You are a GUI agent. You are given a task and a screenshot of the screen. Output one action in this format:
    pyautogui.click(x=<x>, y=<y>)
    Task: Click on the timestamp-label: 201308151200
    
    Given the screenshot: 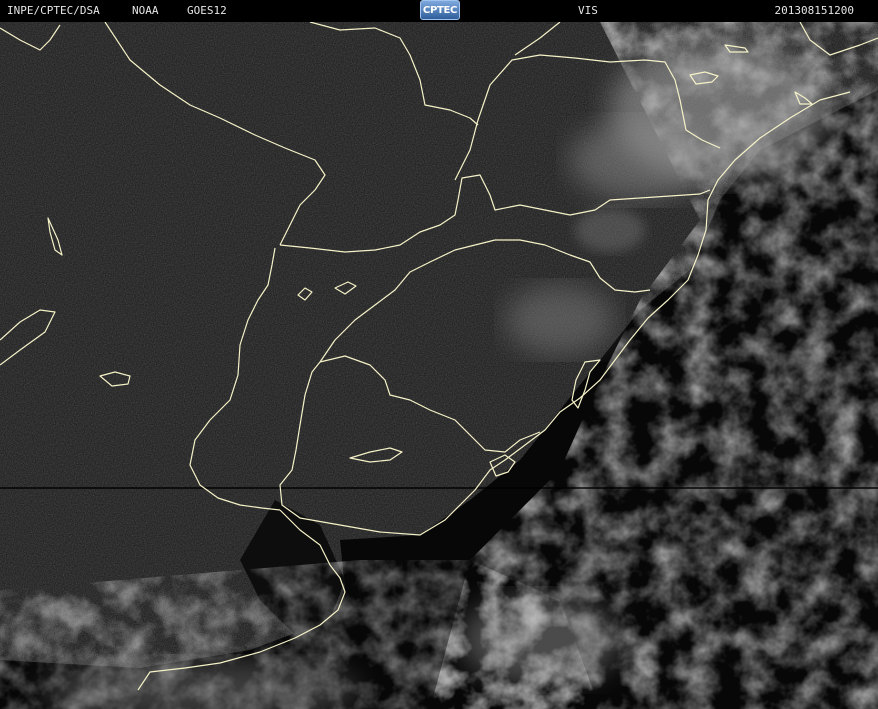 What is the action you would take?
    pyautogui.click(x=814, y=10)
    